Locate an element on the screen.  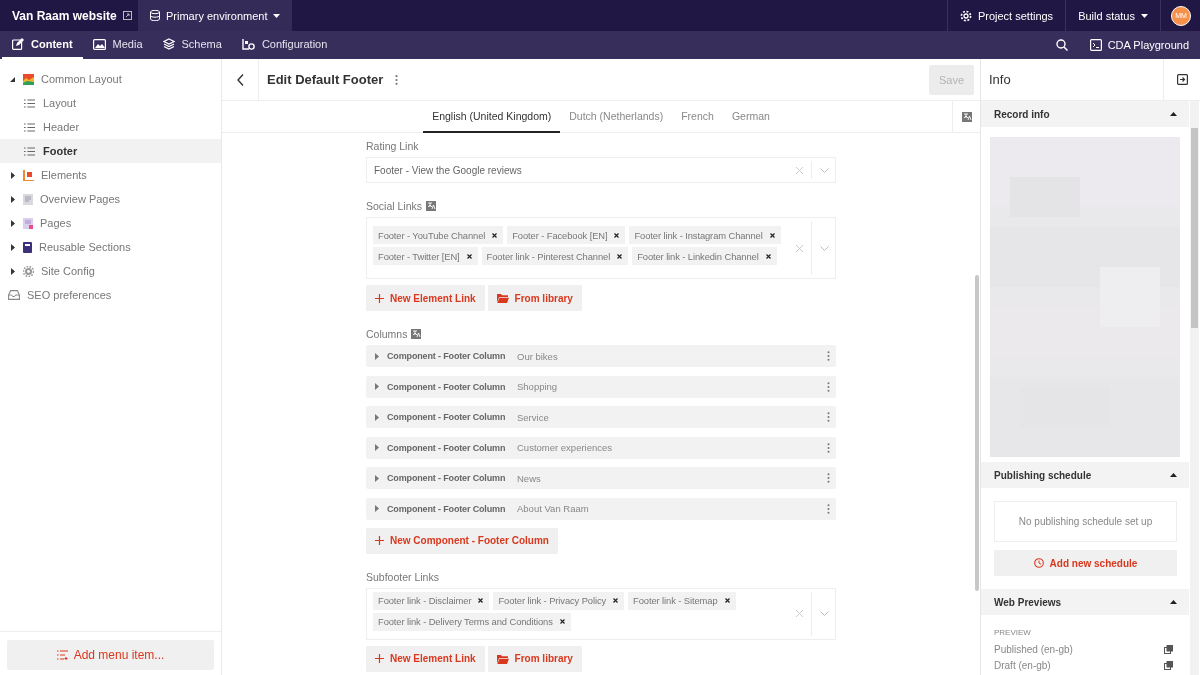
tree-item: Reusable Sections is located at coordinates (110, 247).